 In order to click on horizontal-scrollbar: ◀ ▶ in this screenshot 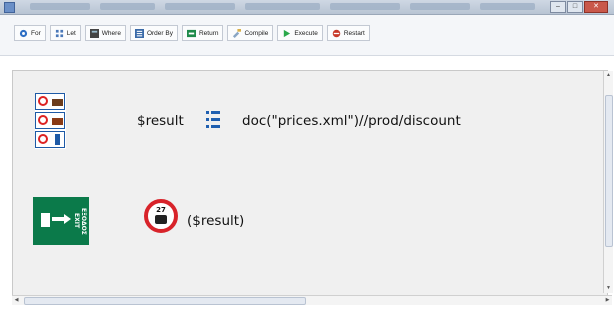, I will do `click(312, 300)`.